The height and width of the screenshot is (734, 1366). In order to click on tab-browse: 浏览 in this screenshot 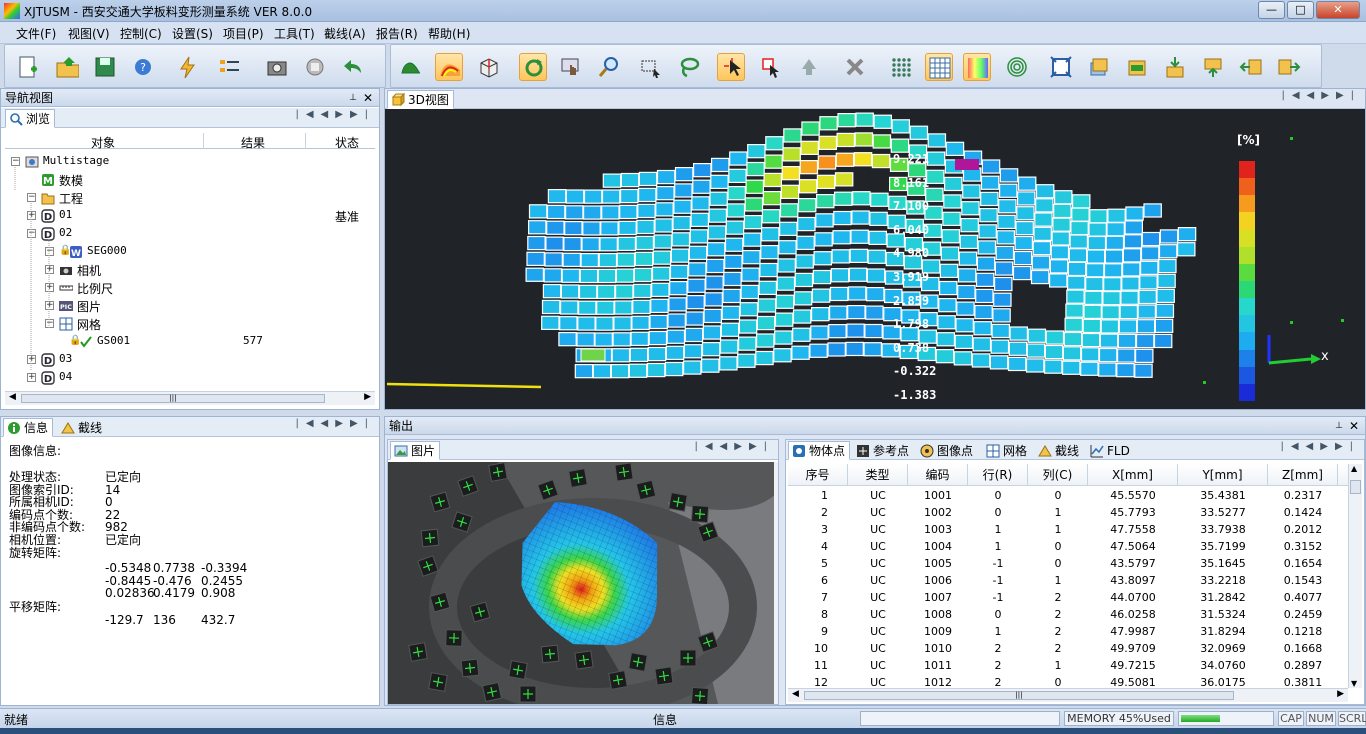, I will do `click(30, 118)`.